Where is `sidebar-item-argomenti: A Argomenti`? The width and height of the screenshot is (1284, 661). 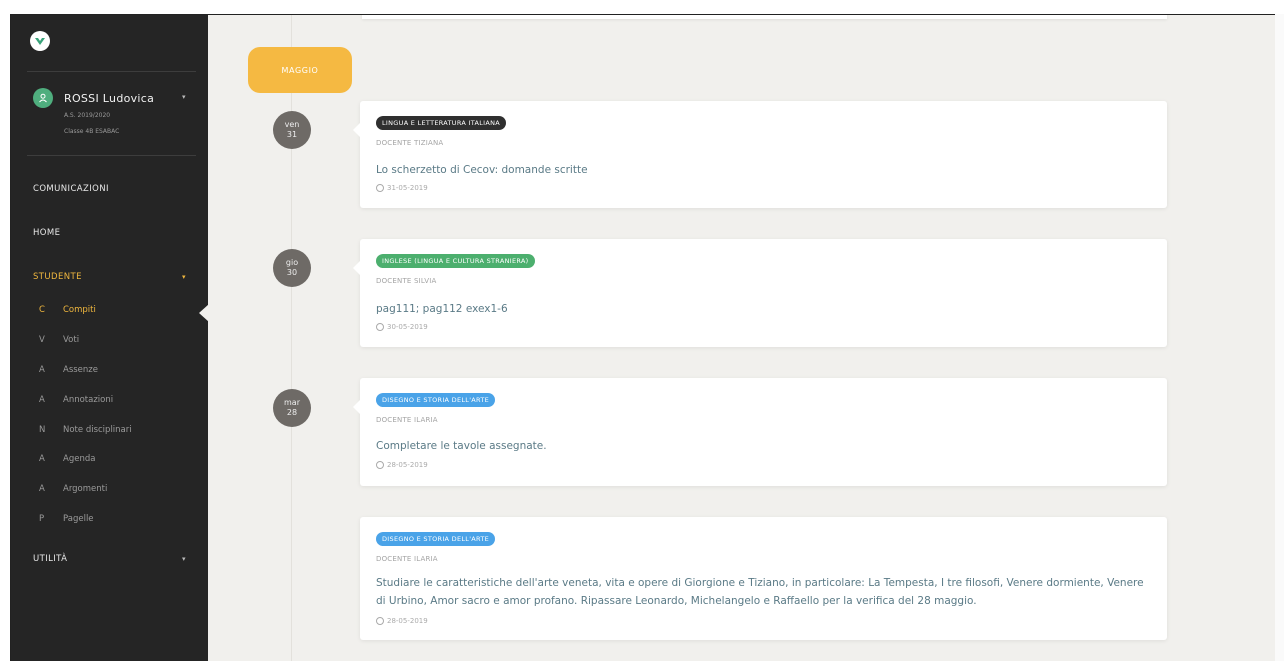 sidebar-item-argomenti: A Argomenti is located at coordinates (73, 489).